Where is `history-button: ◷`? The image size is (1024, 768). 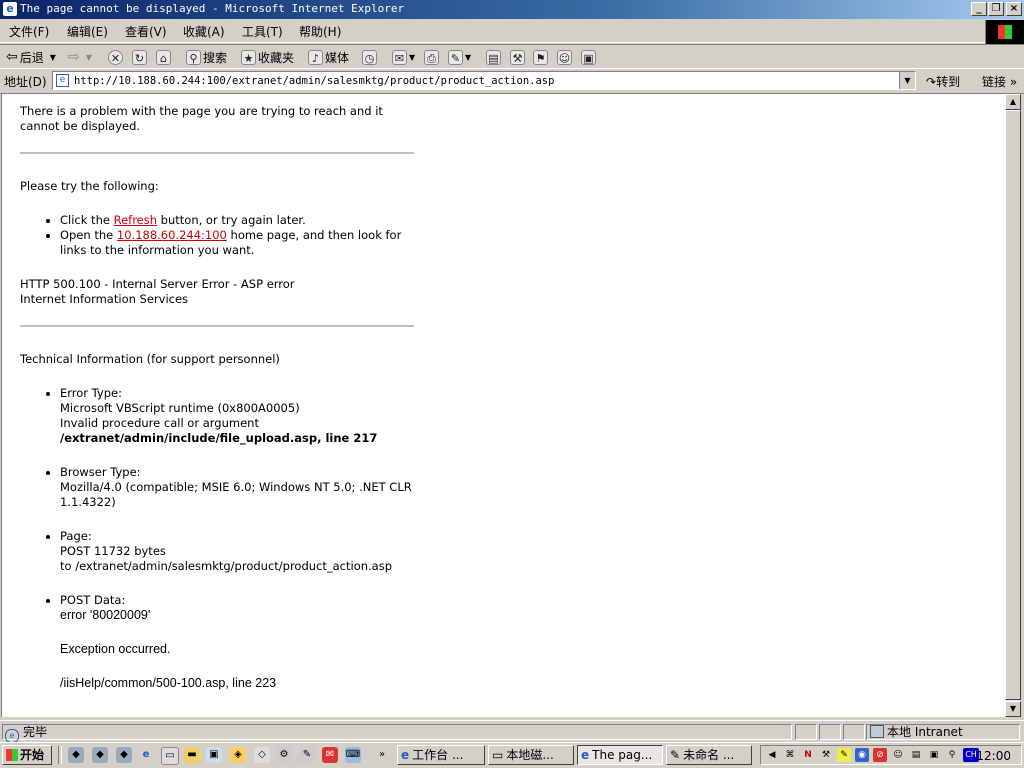
history-button: ◷ is located at coordinates (370, 57).